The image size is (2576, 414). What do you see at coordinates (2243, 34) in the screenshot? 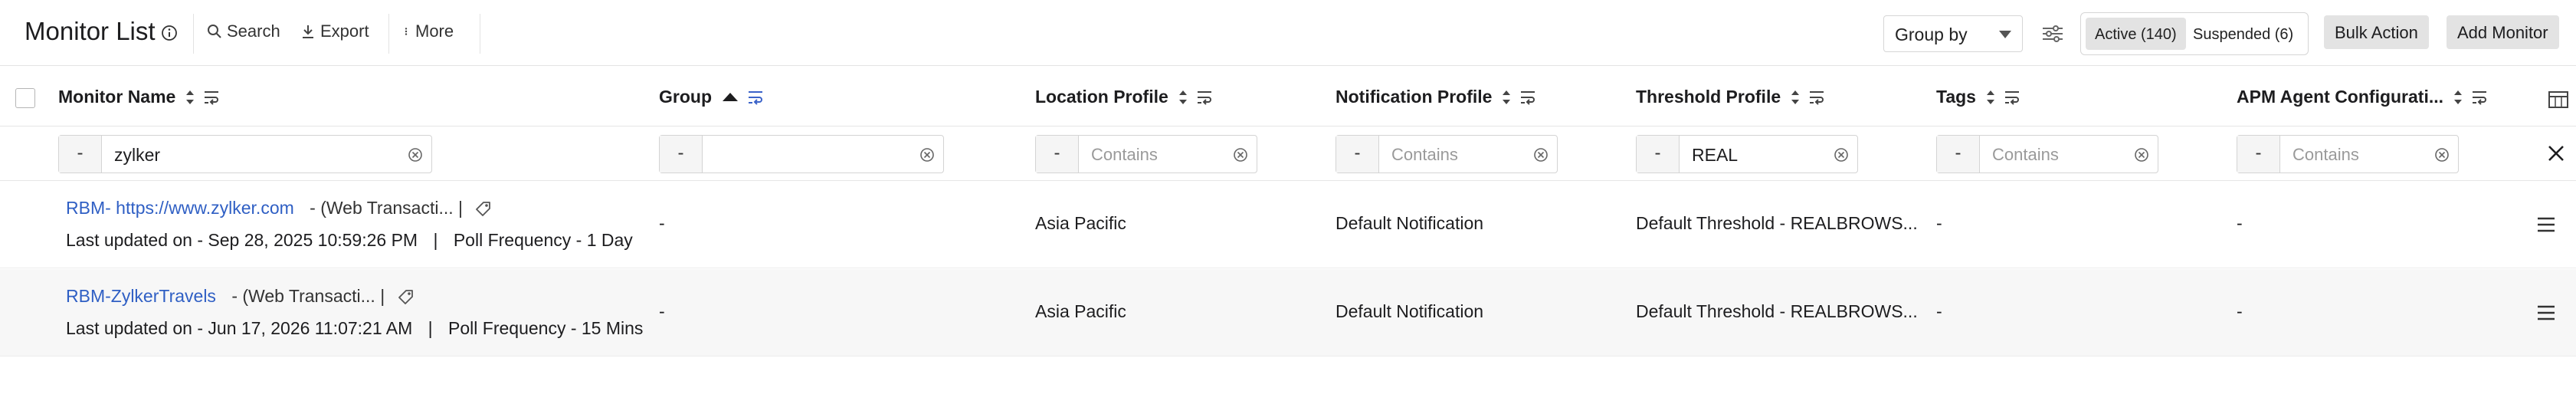
I see `tab-suspended: Suspended (6)` at bounding box center [2243, 34].